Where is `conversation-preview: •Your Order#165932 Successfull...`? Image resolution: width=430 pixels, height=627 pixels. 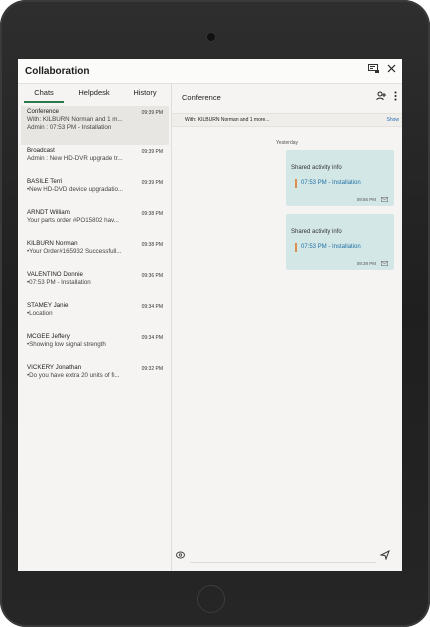 conversation-preview: •Your Order#165932 Successfull... is located at coordinates (74, 251).